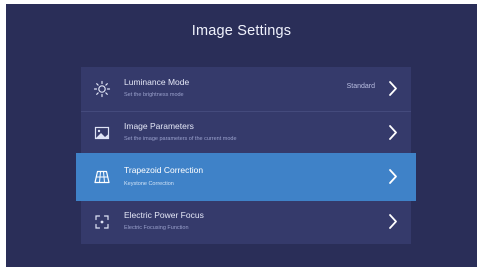 This screenshot has width=482, height=271. What do you see at coordinates (156, 228) in the screenshot?
I see `menu-item-subtitle: Electric Focusing Function` at bounding box center [156, 228].